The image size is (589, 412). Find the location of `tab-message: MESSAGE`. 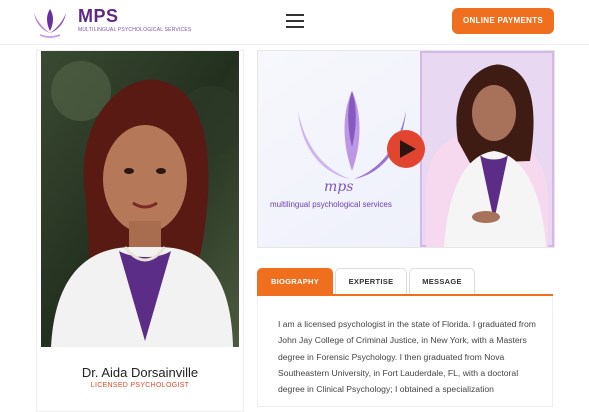

tab-message: MESSAGE is located at coordinates (442, 281).